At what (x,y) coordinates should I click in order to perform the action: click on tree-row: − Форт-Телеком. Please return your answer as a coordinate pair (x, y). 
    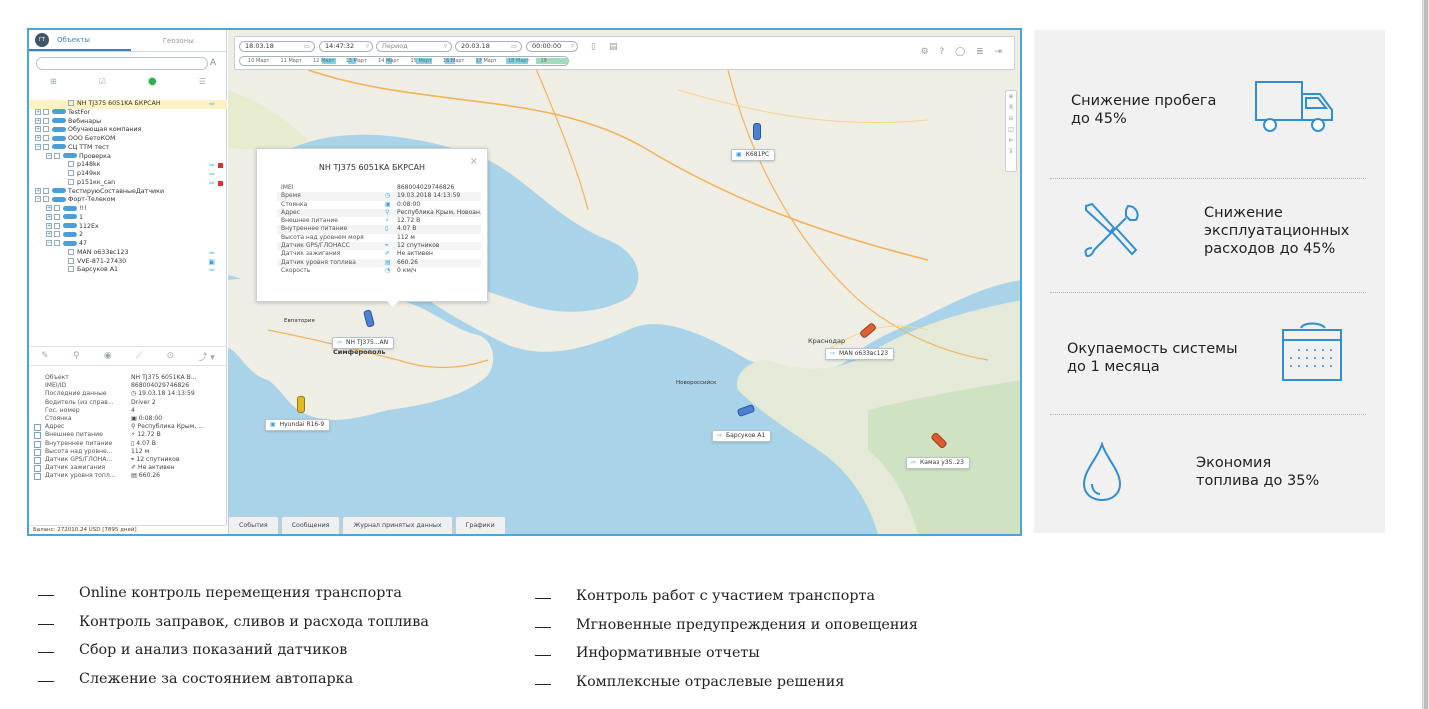
    Looking at the image, I should click on (128, 200).